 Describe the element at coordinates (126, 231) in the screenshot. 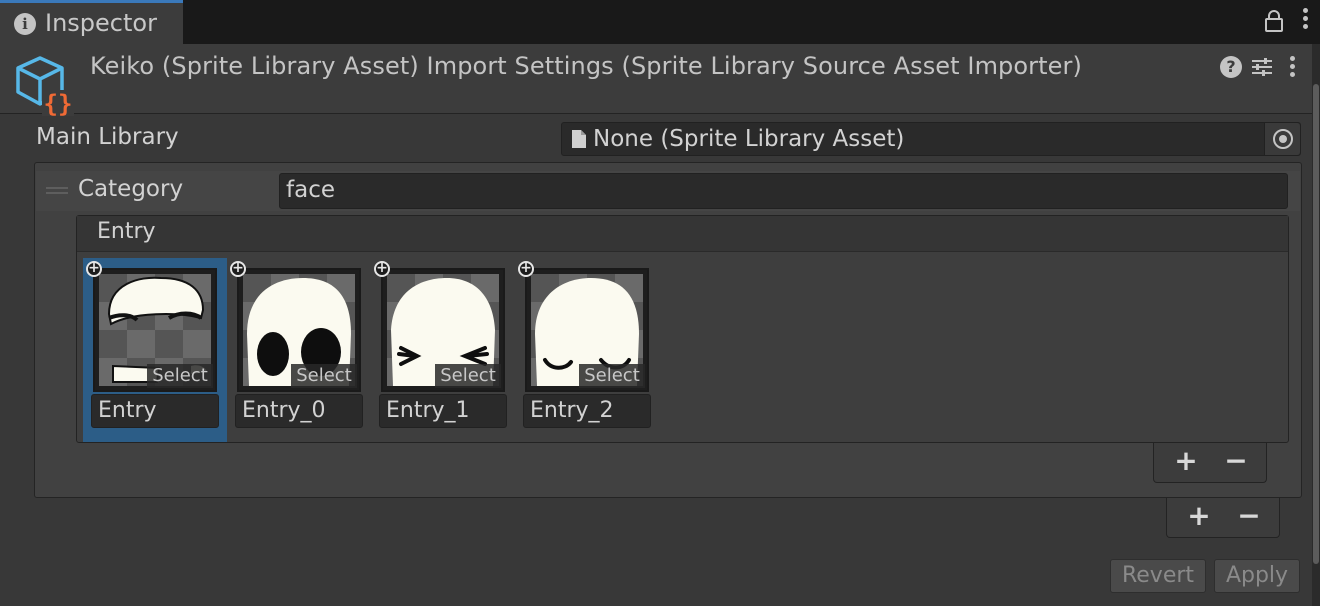

I see `entry-header-label: Entry` at that location.